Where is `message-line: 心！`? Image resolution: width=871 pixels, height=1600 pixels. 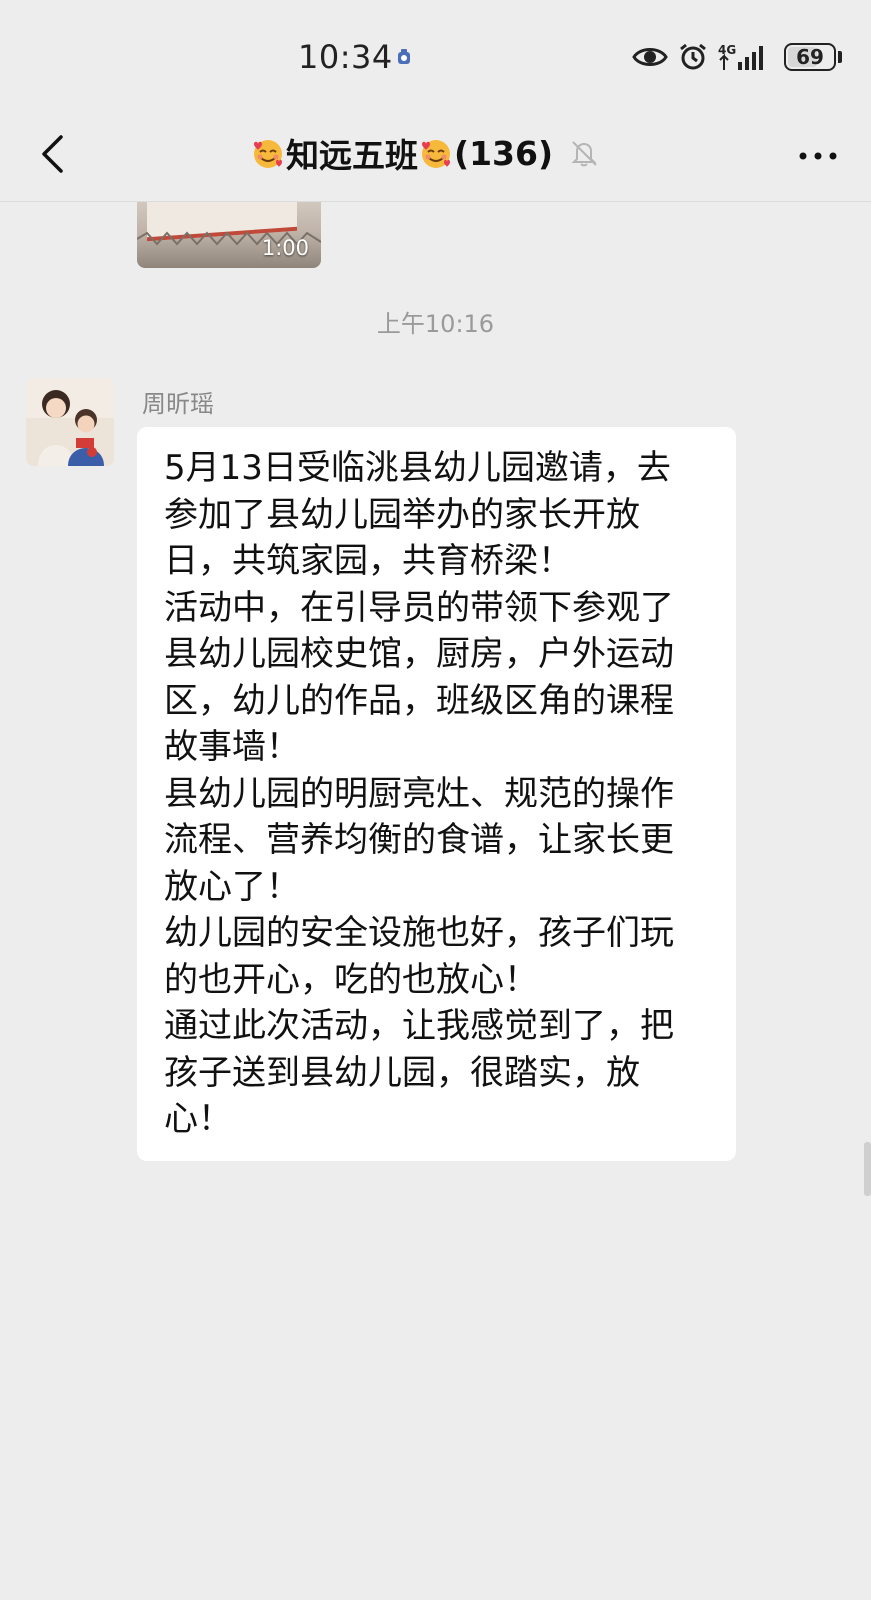 message-line: 心！ is located at coordinates (198, 1119).